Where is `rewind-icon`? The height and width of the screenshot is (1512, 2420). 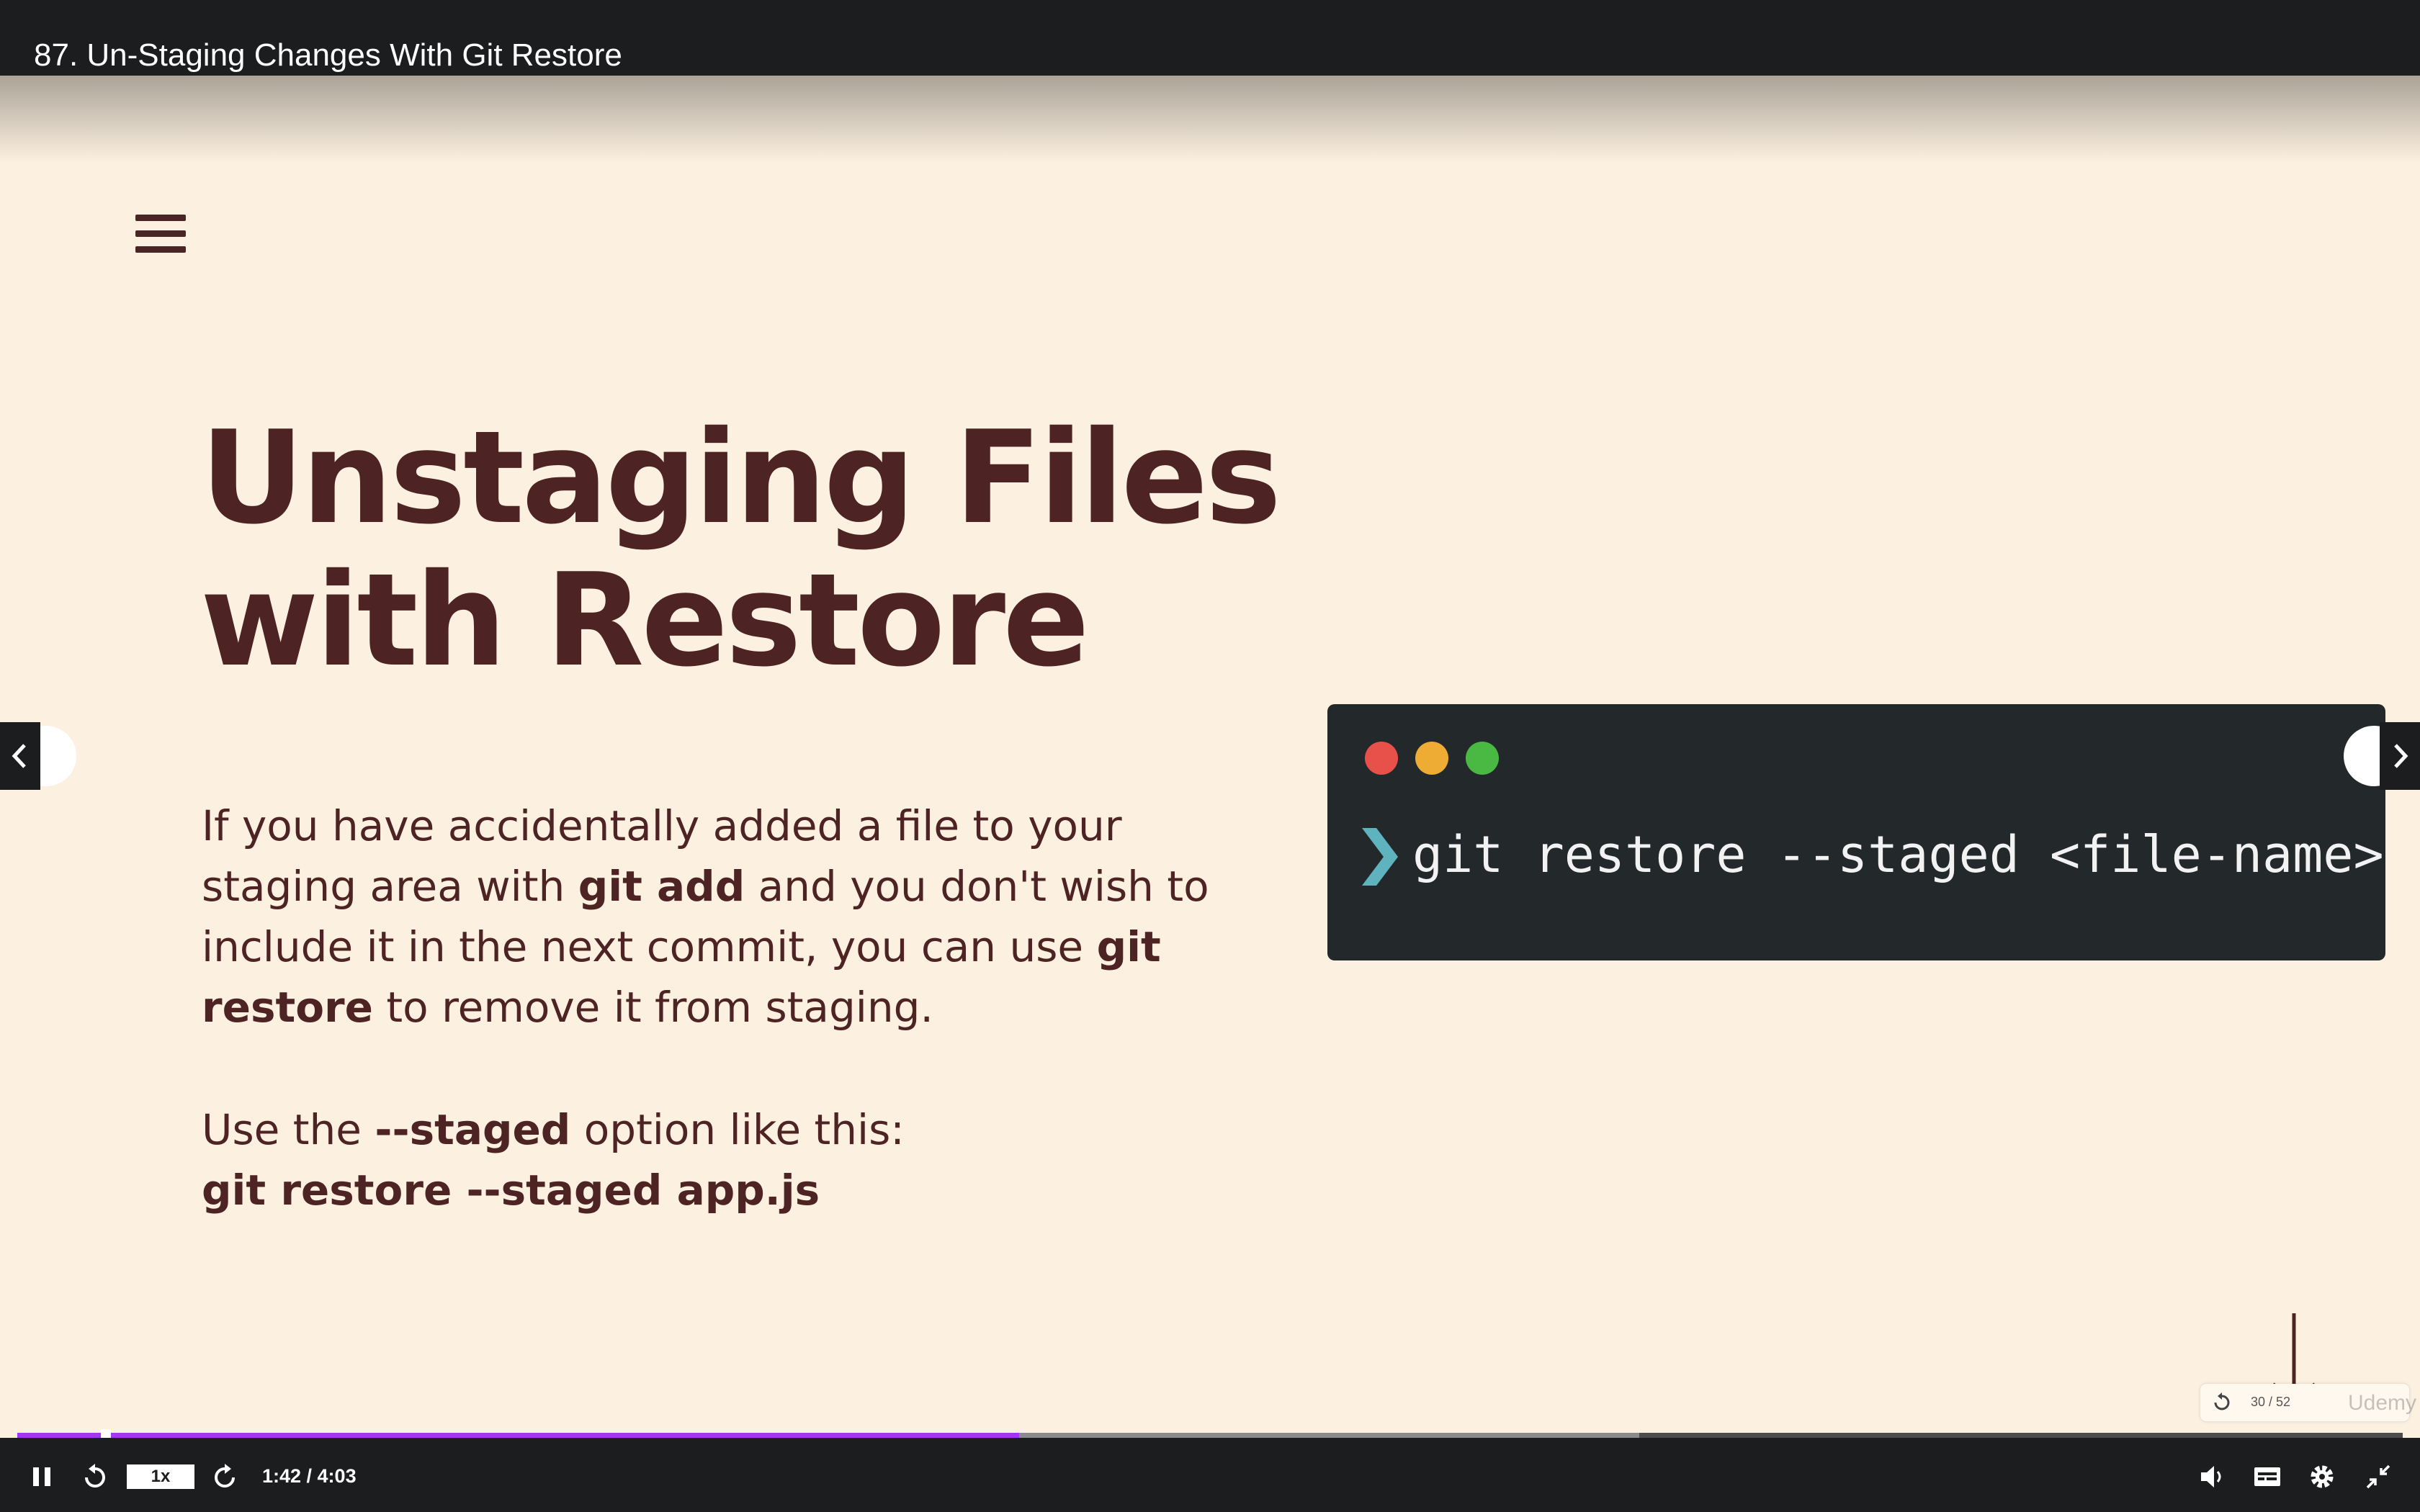 rewind-icon is located at coordinates (95, 1476).